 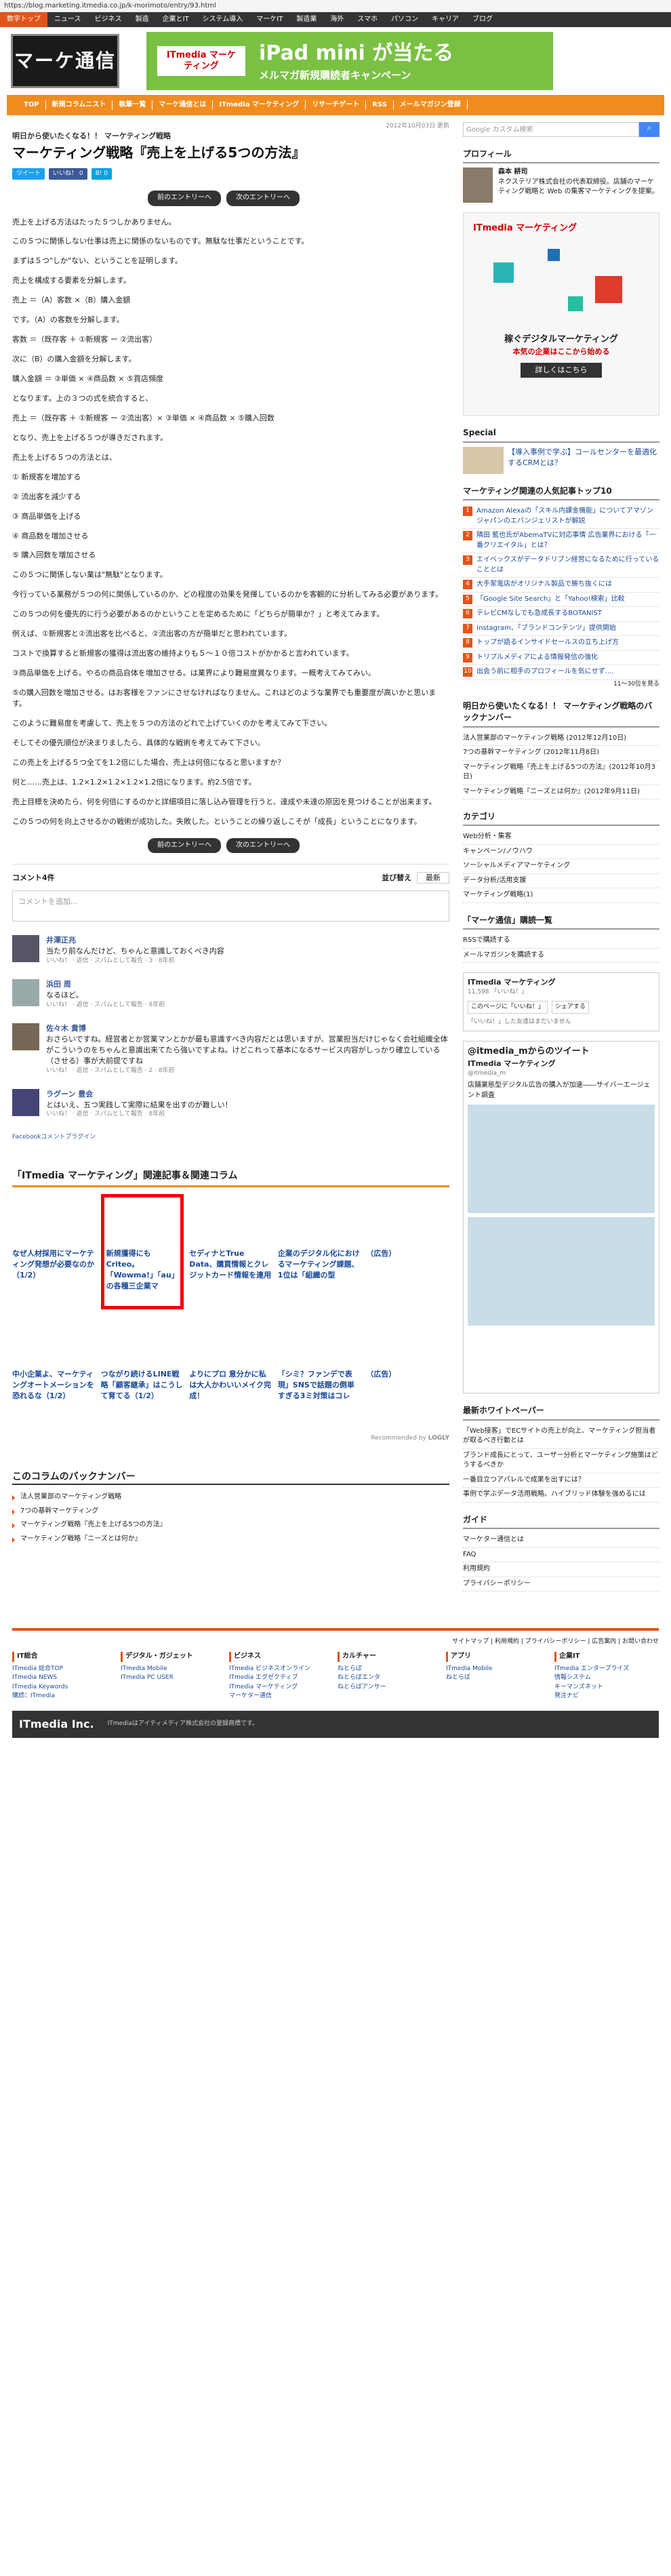 I want to click on tweet-button: ツイート, so click(x=29, y=174).